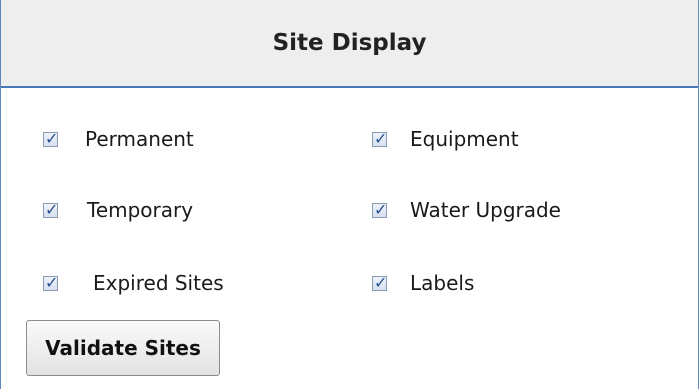  I want to click on option-temporary: ✓ Temporary, so click(118, 210).